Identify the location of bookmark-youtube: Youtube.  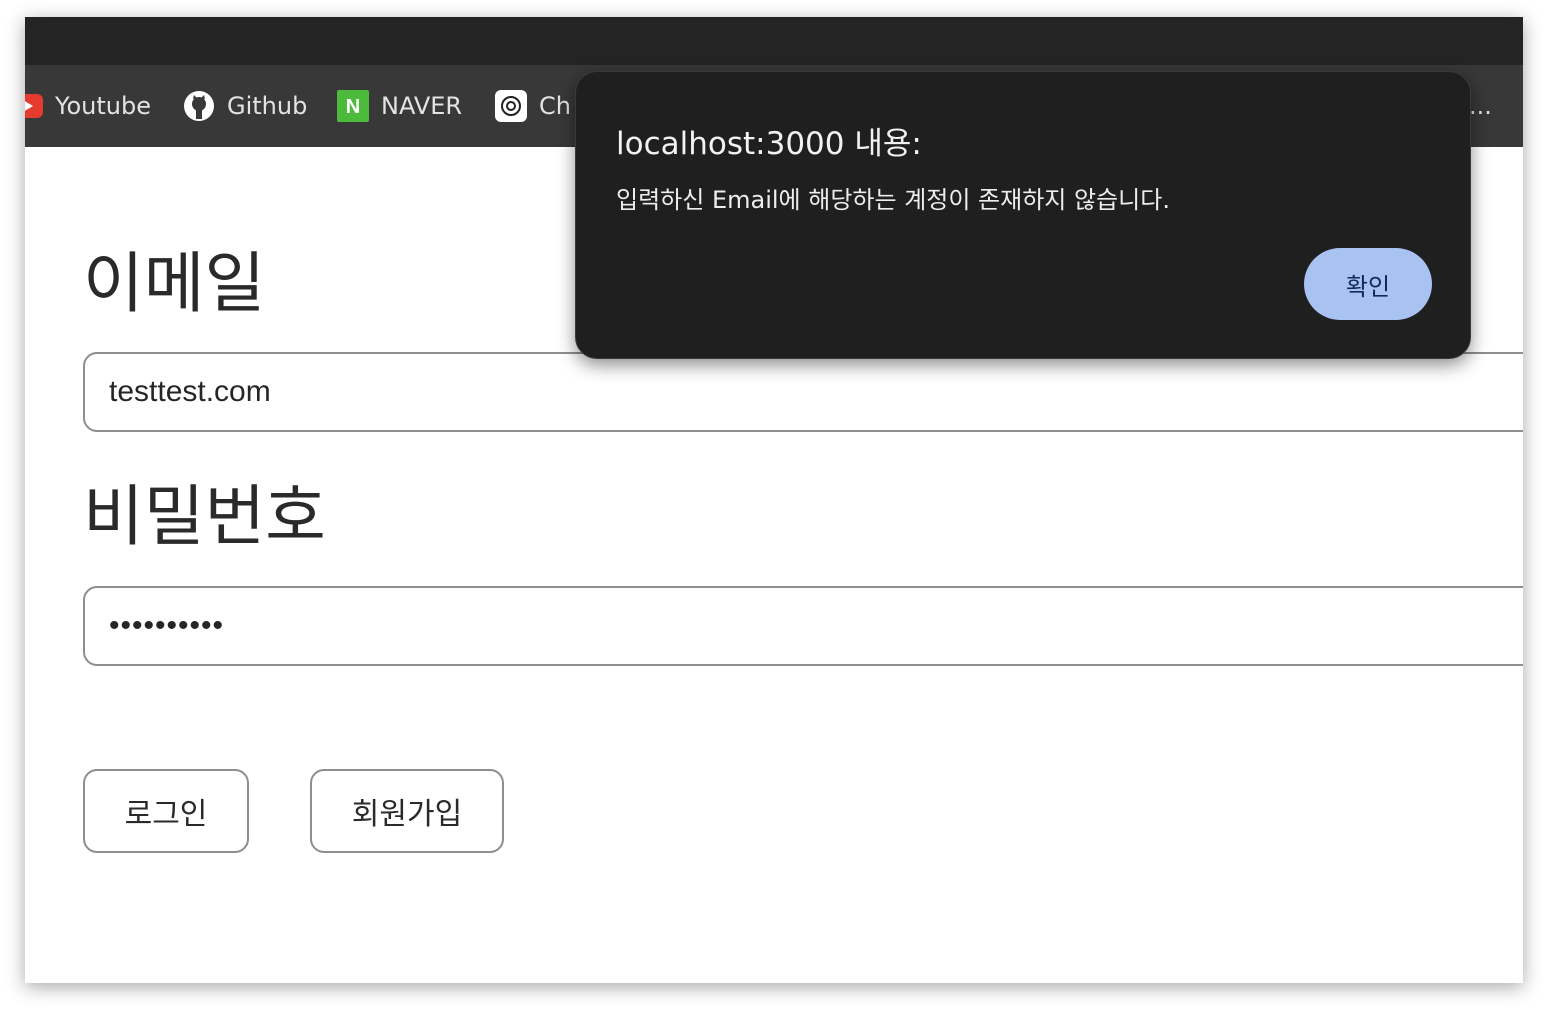
(88, 106).